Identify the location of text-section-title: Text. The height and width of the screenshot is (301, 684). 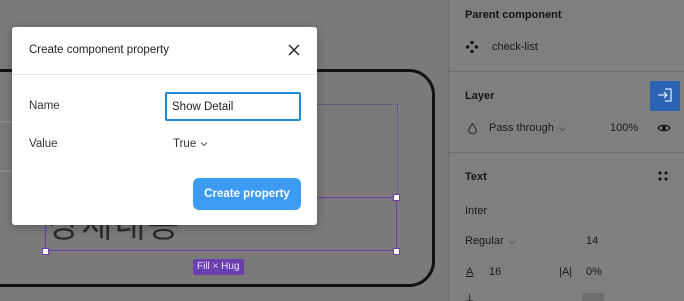
(476, 177).